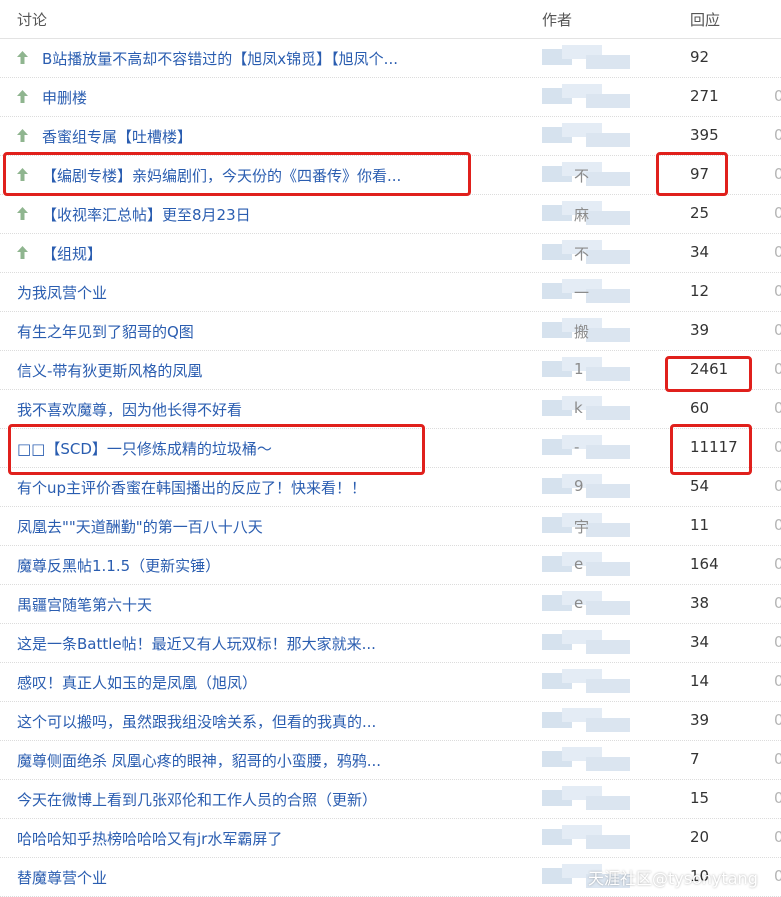  What do you see at coordinates (149, 838) in the screenshot?
I see `thread-title-link: 哈哈哈知乎热榜哈哈哈又有jr水军霸屏了` at bounding box center [149, 838].